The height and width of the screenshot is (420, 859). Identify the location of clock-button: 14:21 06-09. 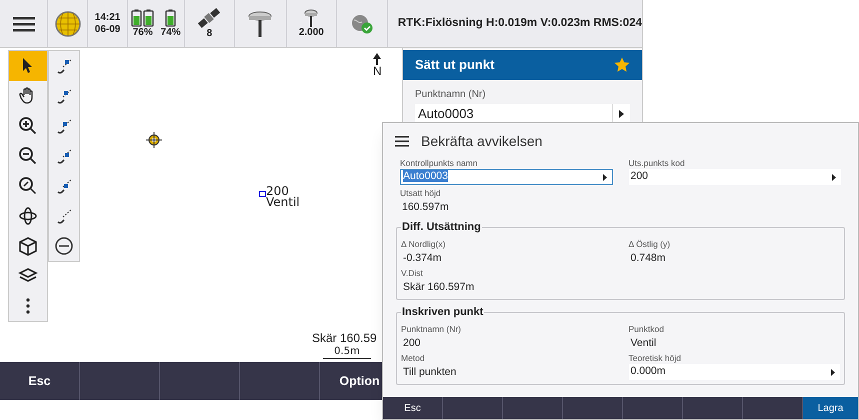
(108, 23).